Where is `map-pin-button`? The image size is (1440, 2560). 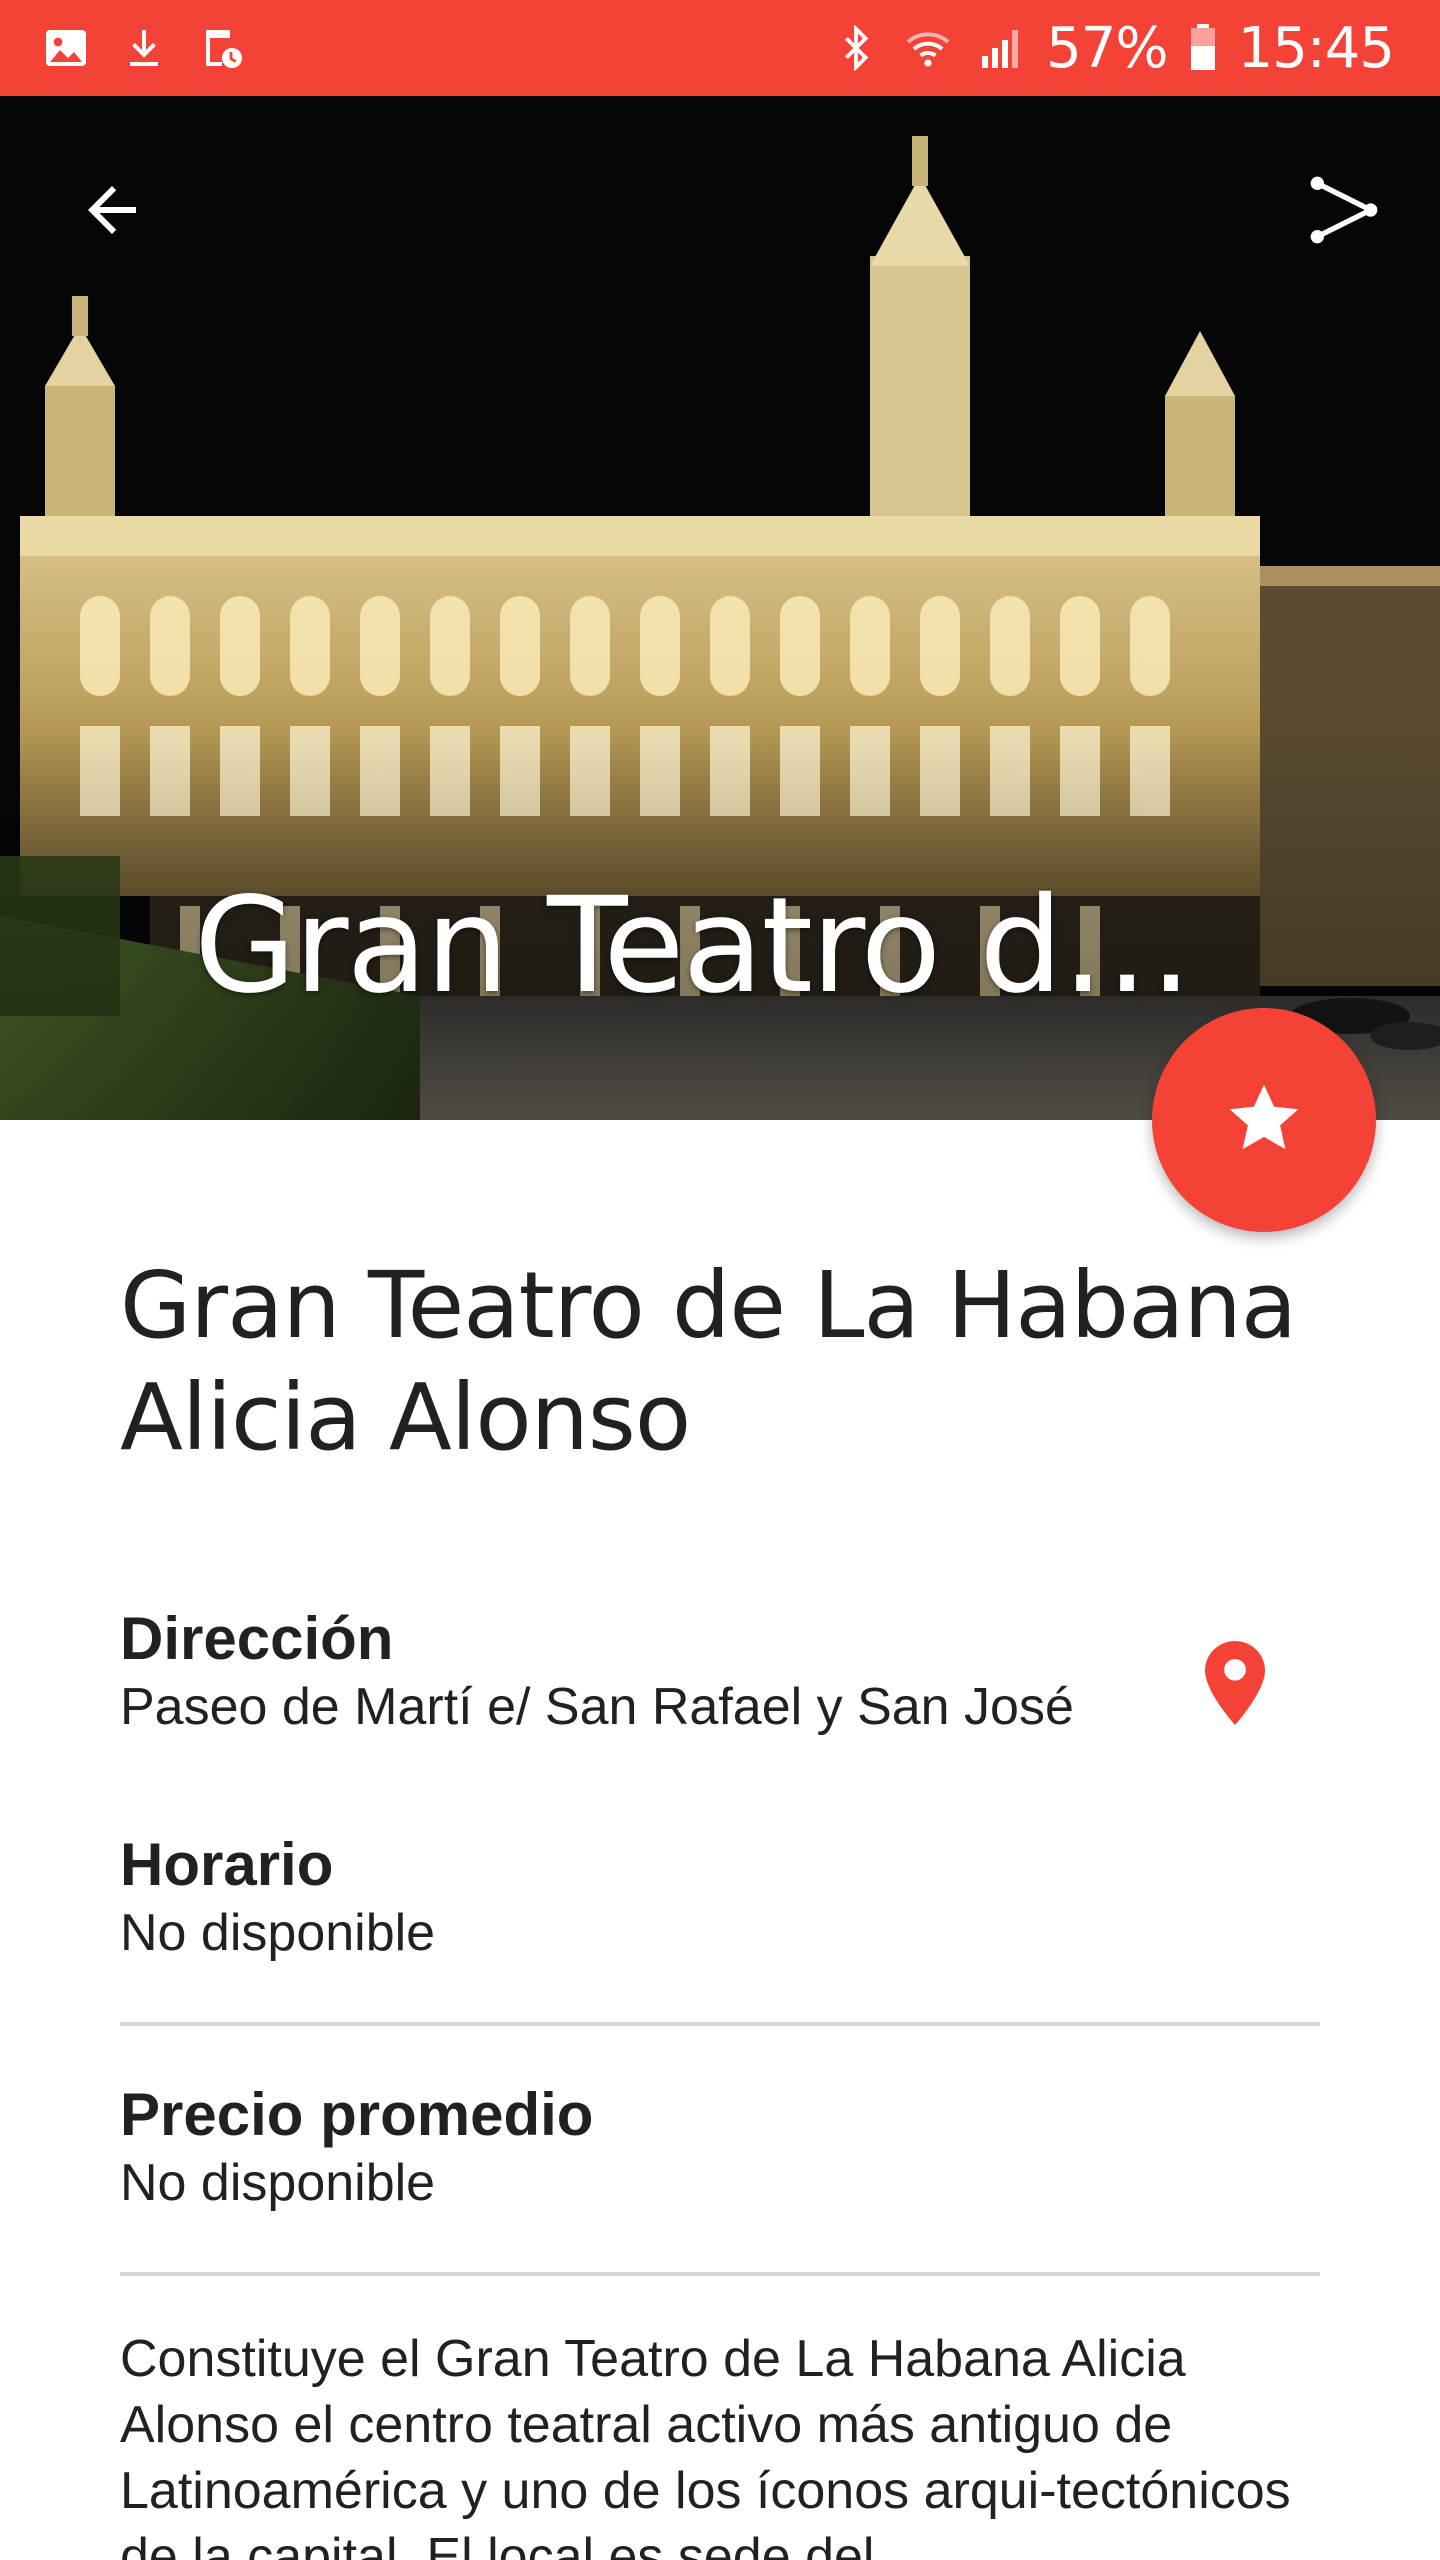 map-pin-button is located at coordinates (1235, 1685).